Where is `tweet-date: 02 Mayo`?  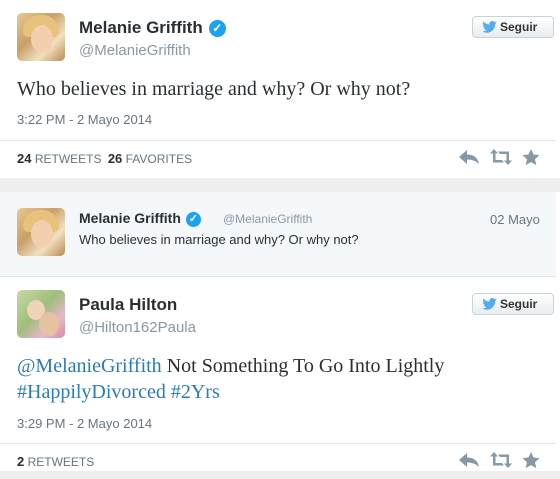
tweet-date: 02 Mayo is located at coordinates (515, 219).